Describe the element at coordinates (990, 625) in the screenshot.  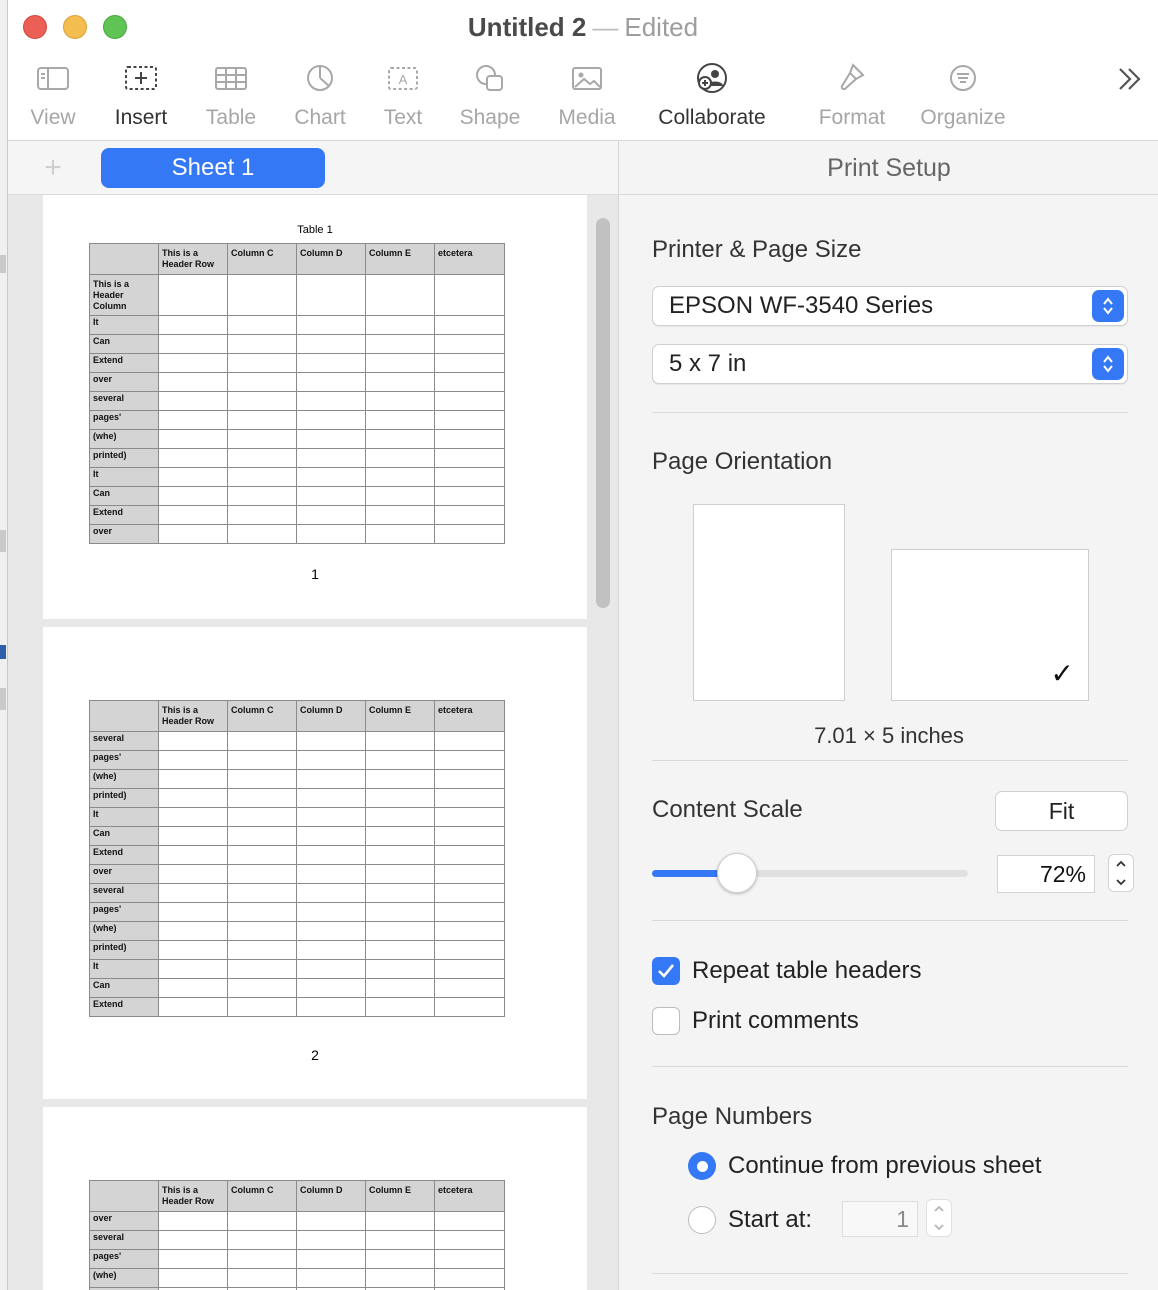
I see `landscape-option: ✓` at that location.